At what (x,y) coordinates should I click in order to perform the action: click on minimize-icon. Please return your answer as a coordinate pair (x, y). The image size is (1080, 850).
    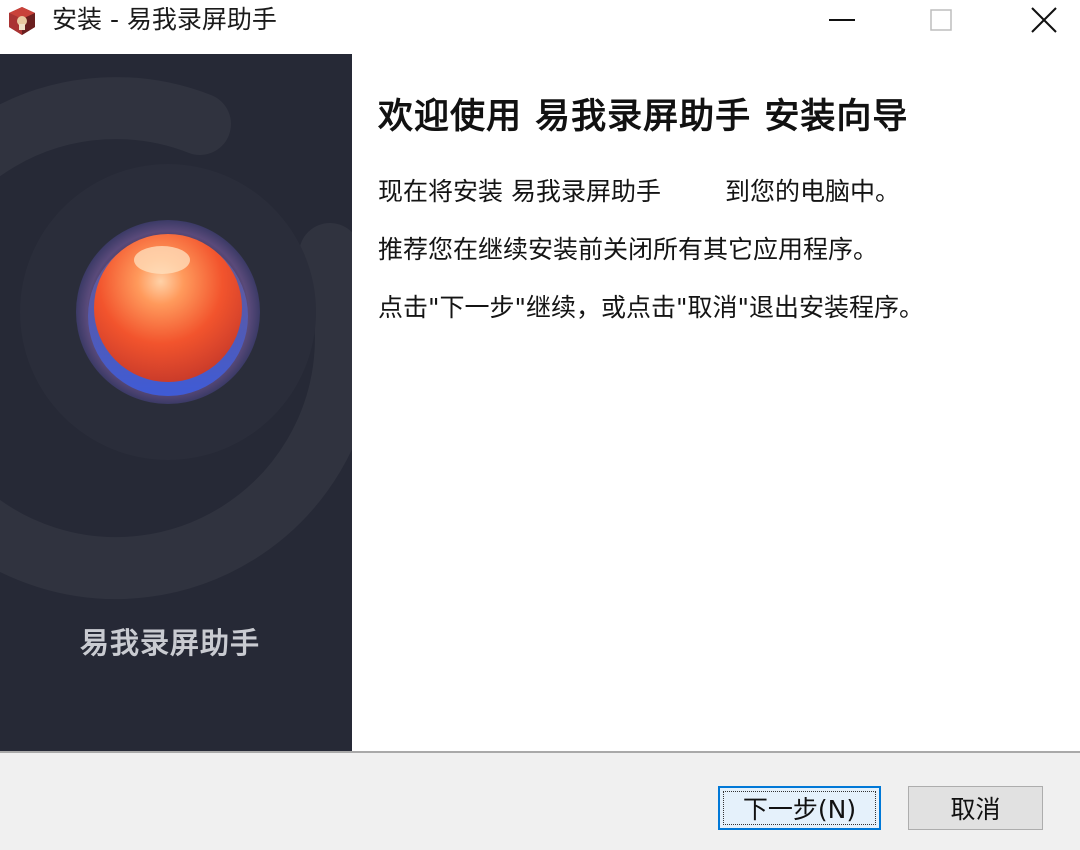
    Looking at the image, I should click on (842, 20).